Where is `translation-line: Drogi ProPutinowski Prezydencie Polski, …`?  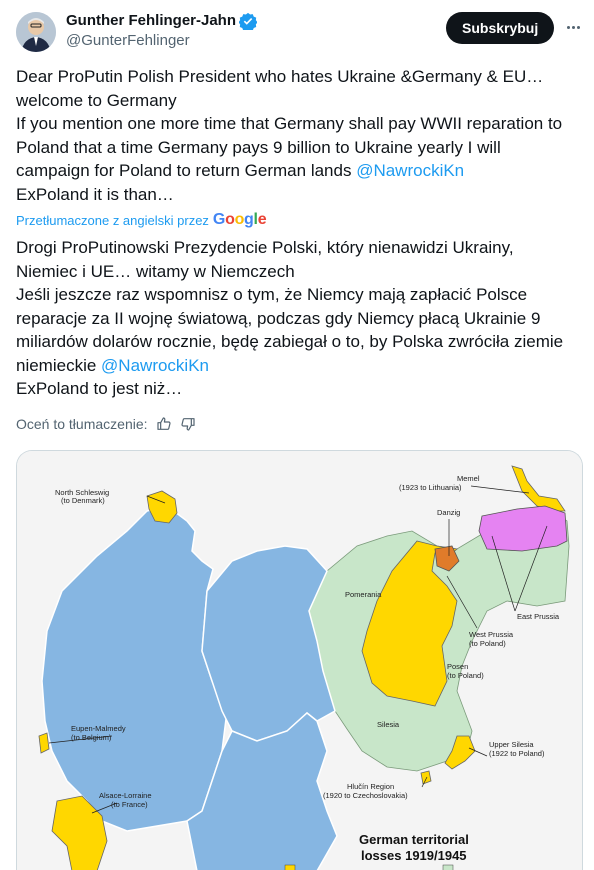
translation-line: Drogi ProPutinowski Prezydencie Polski, … is located at coordinates (265, 247).